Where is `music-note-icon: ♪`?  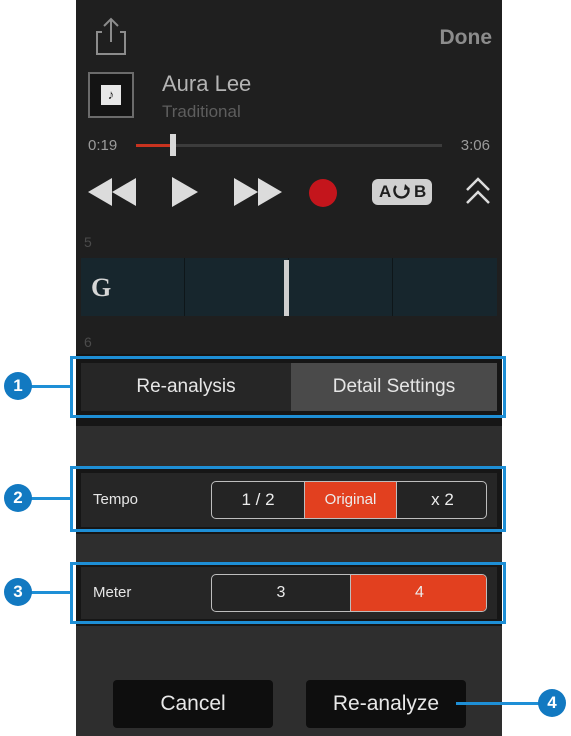 music-note-icon: ♪ is located at coordinates (111, 95).